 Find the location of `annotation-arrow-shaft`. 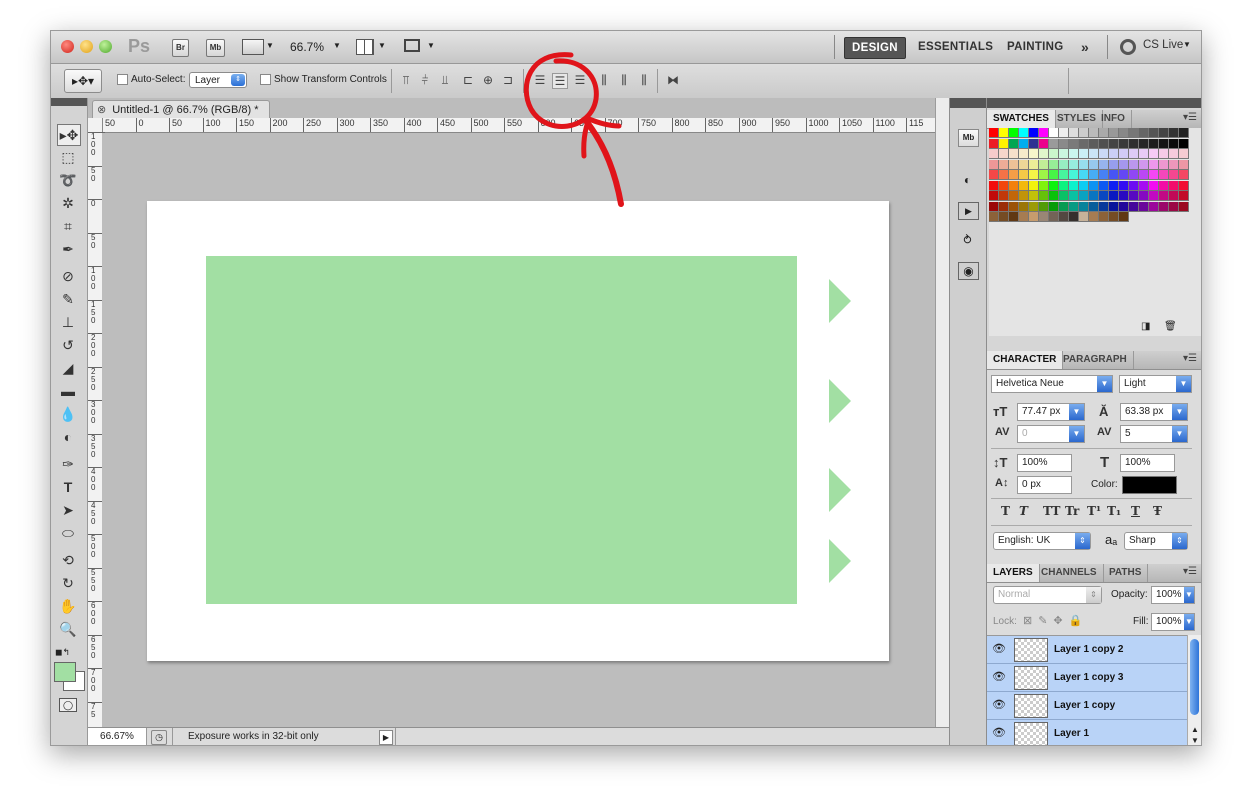

annotation-arrow-shaft is located at coordinates (603, 162).